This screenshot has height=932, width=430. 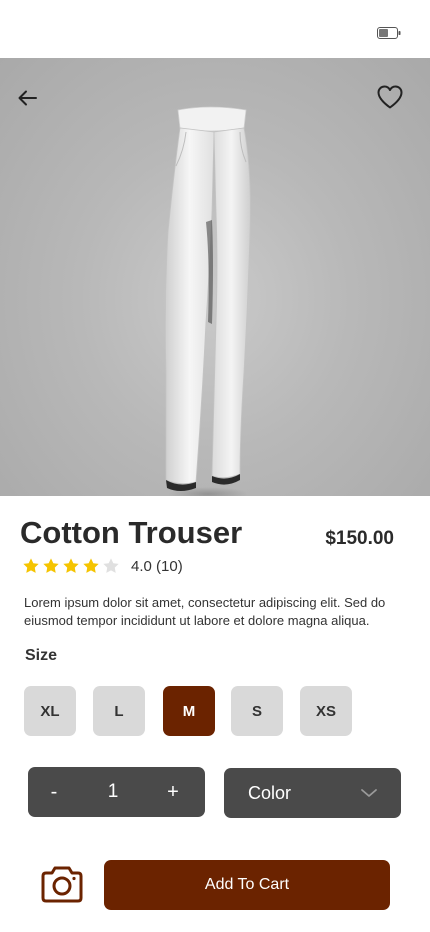 What do you see at coordinates (113, 791) in the screenshot?
I see `quantity-value: 1` at bounding box center [113, 791].